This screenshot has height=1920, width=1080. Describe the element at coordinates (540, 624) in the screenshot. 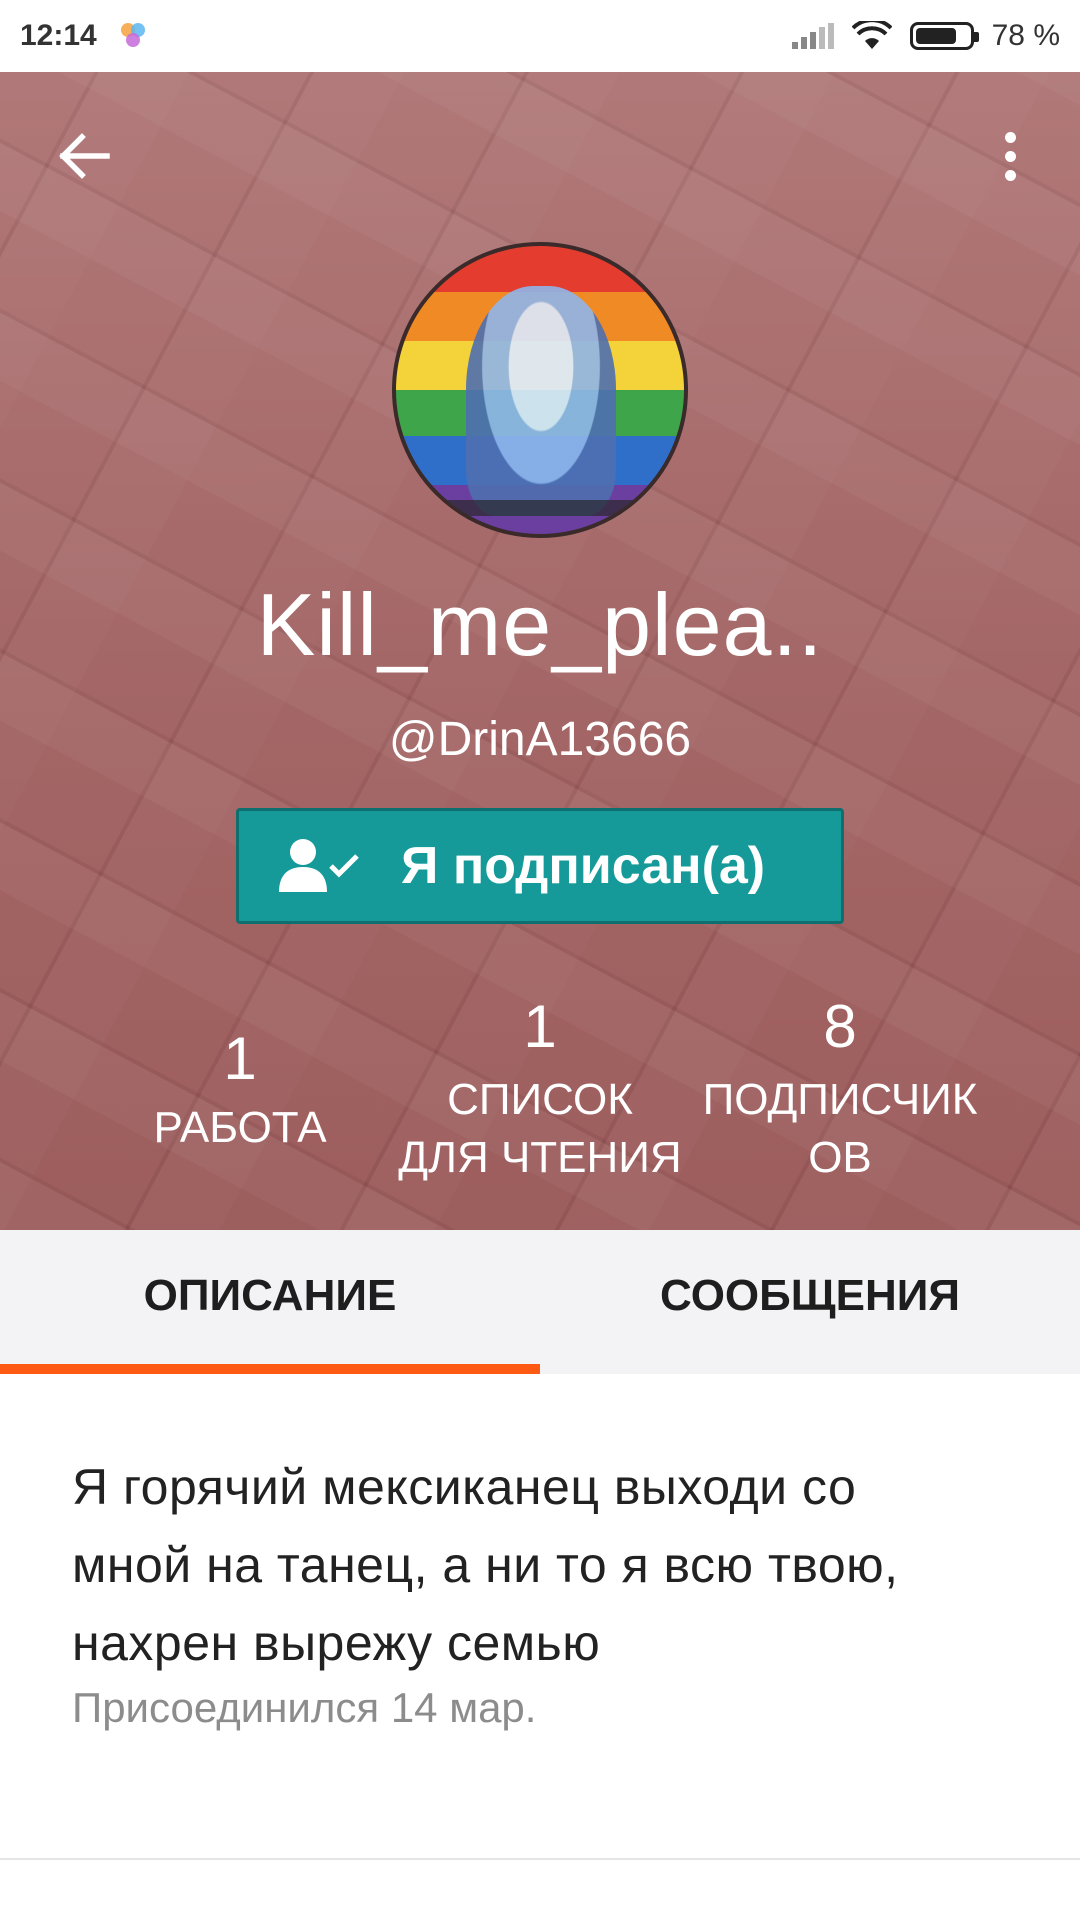

I see `display-name: Kill_me_plea..` at that location.